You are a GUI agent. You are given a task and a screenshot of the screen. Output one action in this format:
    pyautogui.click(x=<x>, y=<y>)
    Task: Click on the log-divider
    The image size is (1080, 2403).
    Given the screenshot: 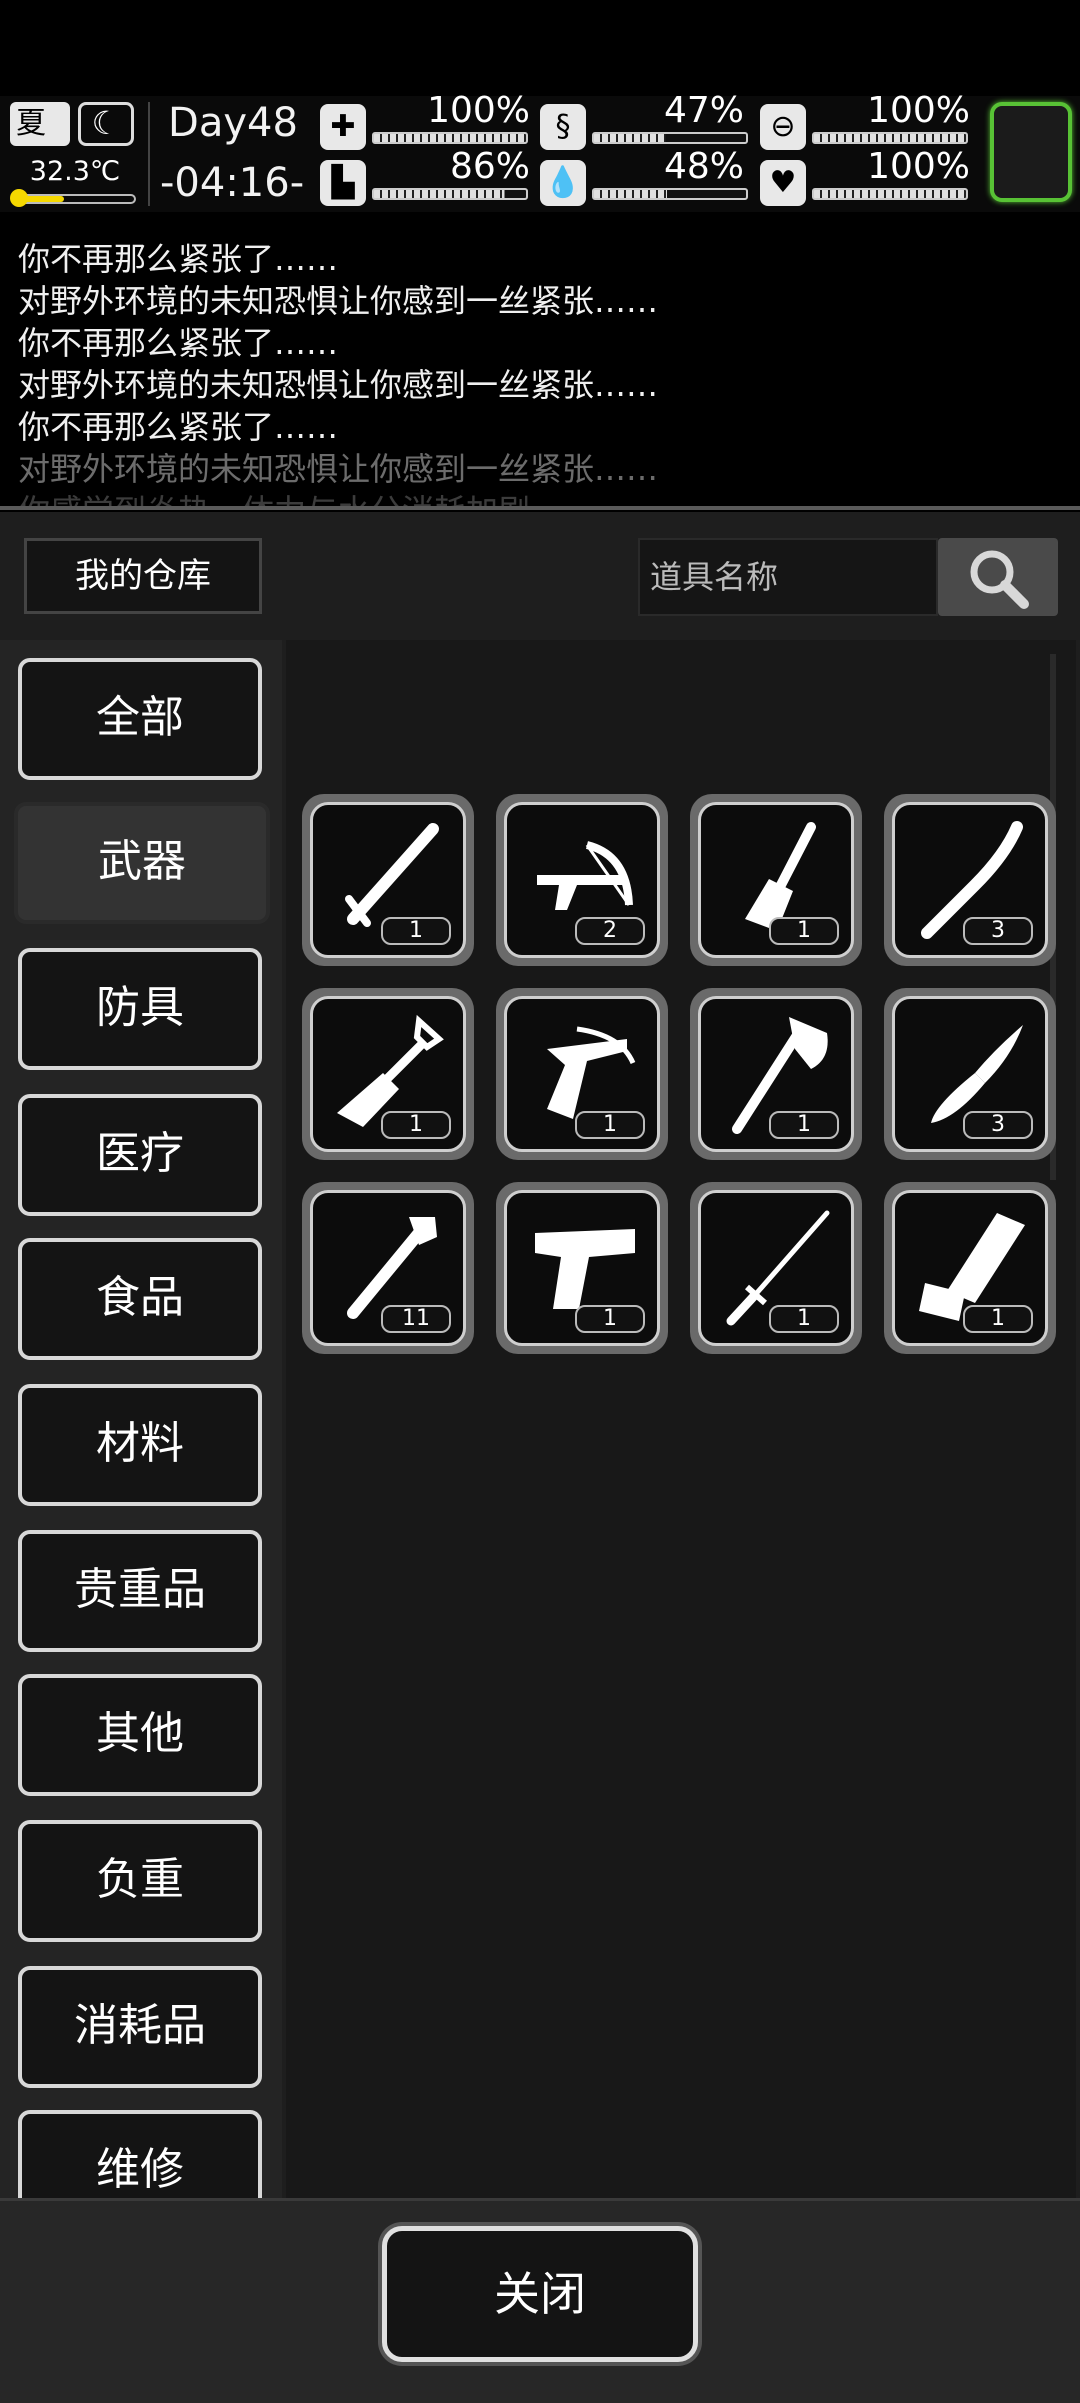 What is the action you would take?
    pyautogui.click(x=540, y=508)
    